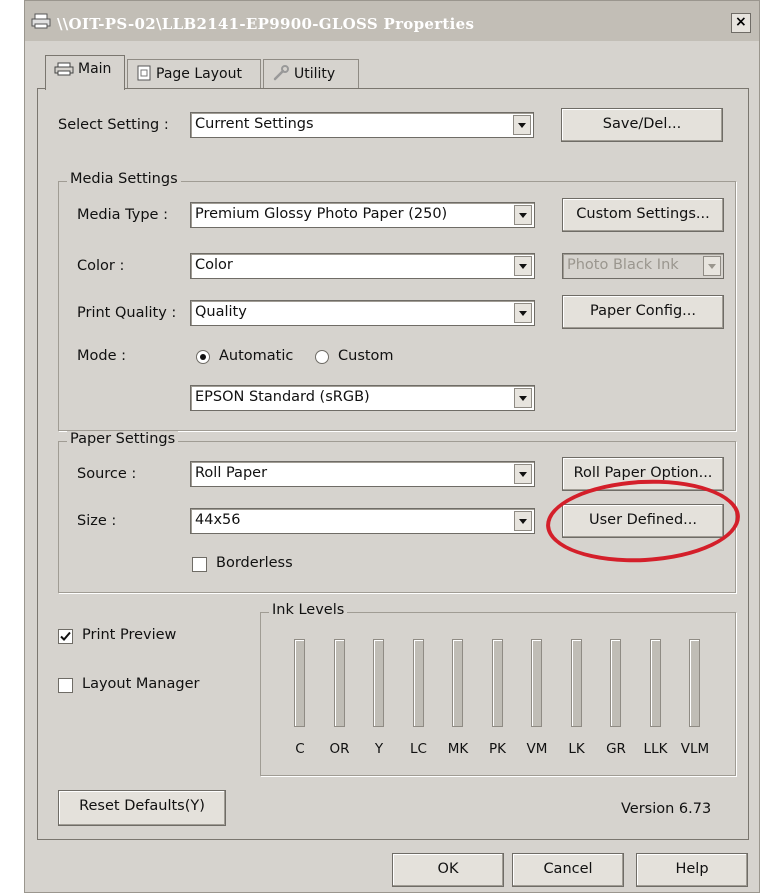 This screenshot has height=893, width=772. I want to click on tab-main-label: Main, so click(95, 69).